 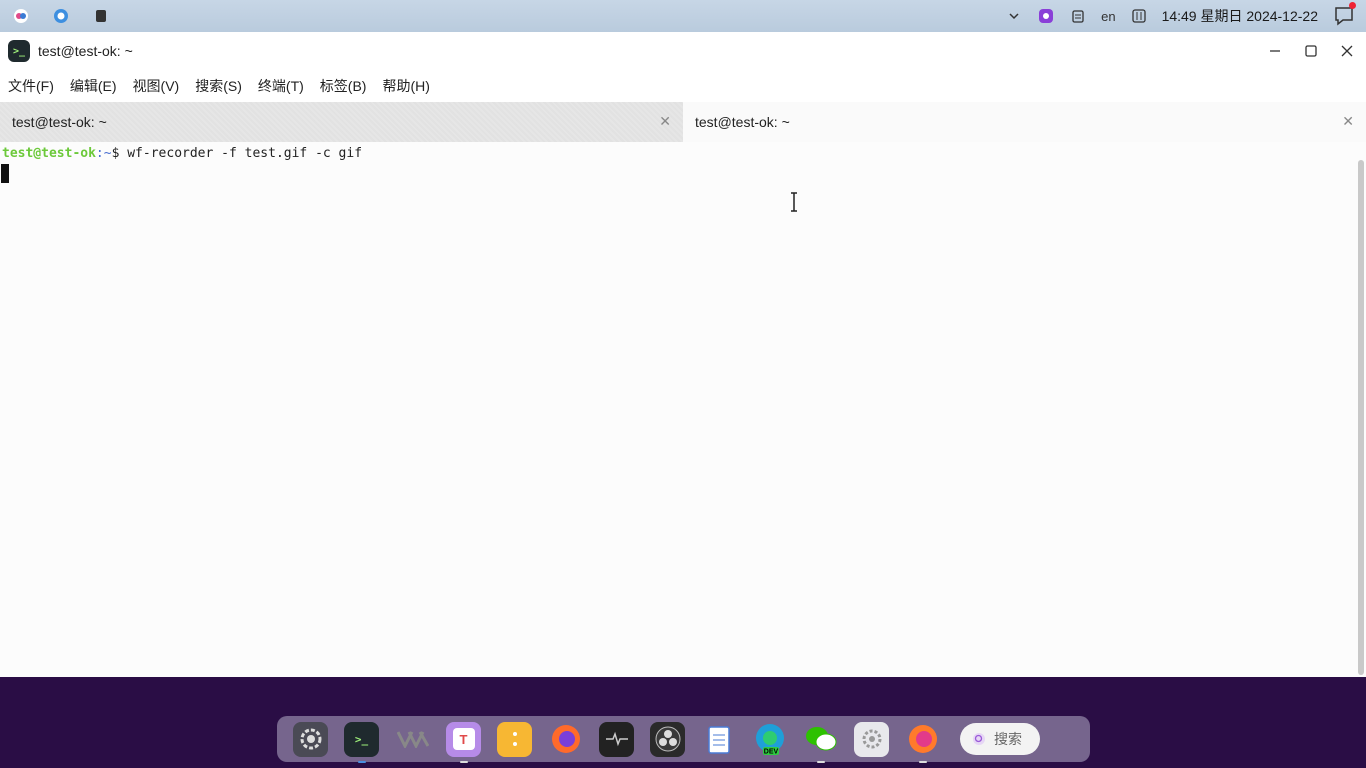 What do you see at coordinates (1344, 15) in the screenshot?
I see `notification-icon` at bounding box center [1344, 15].